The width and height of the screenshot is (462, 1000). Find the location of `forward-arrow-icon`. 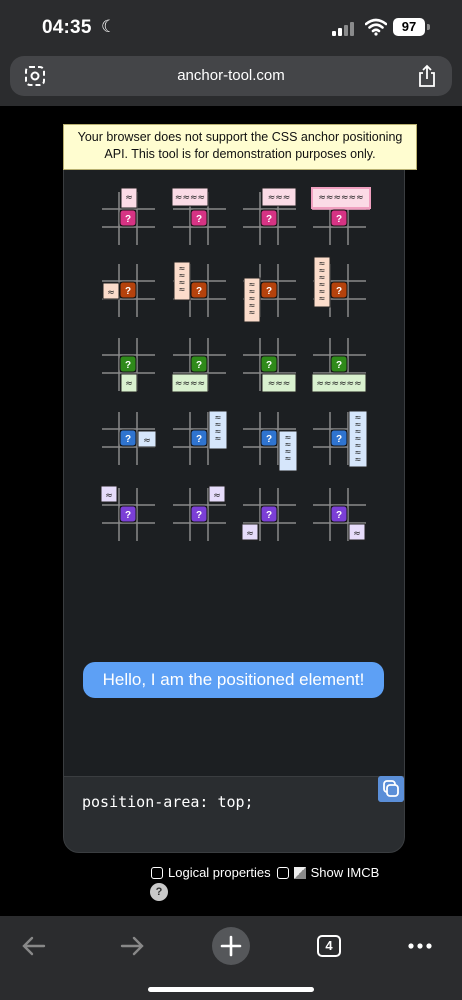

forward-arrow-icon is located at coordinates (132, 946).